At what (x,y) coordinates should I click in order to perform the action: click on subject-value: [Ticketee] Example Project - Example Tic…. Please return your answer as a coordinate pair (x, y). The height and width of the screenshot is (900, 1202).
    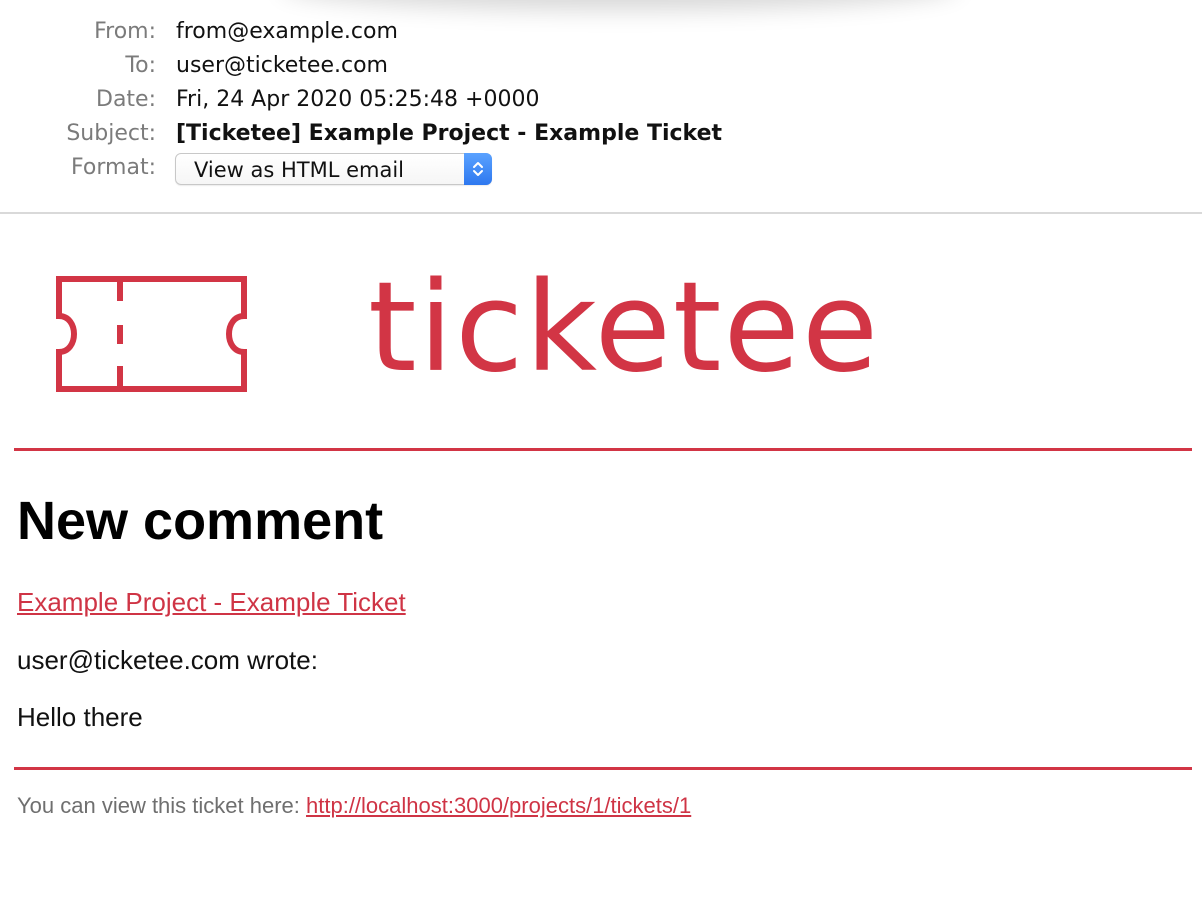
    Looking at the image, I should click on (449, 133).